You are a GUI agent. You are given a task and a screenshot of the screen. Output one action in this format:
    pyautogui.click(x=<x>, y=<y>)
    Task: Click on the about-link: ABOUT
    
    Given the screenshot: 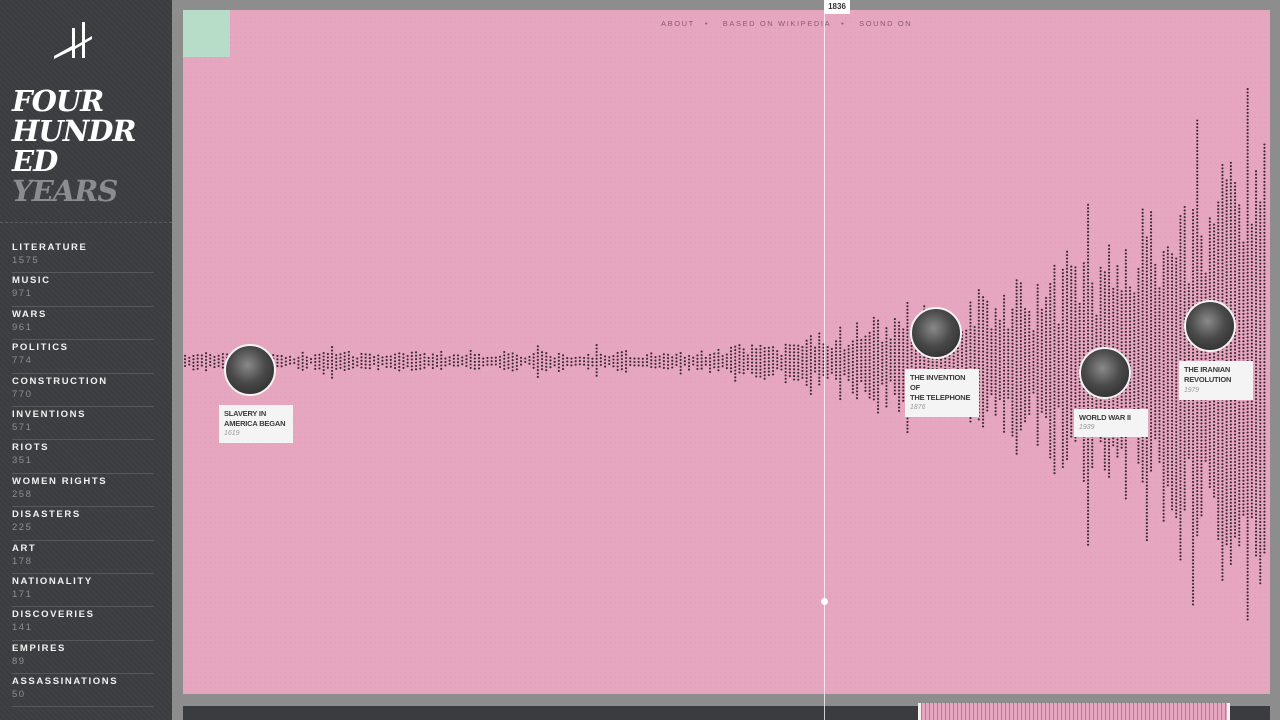 What is the action you would take?
    pyautogui.click(x=678, y=23)
    